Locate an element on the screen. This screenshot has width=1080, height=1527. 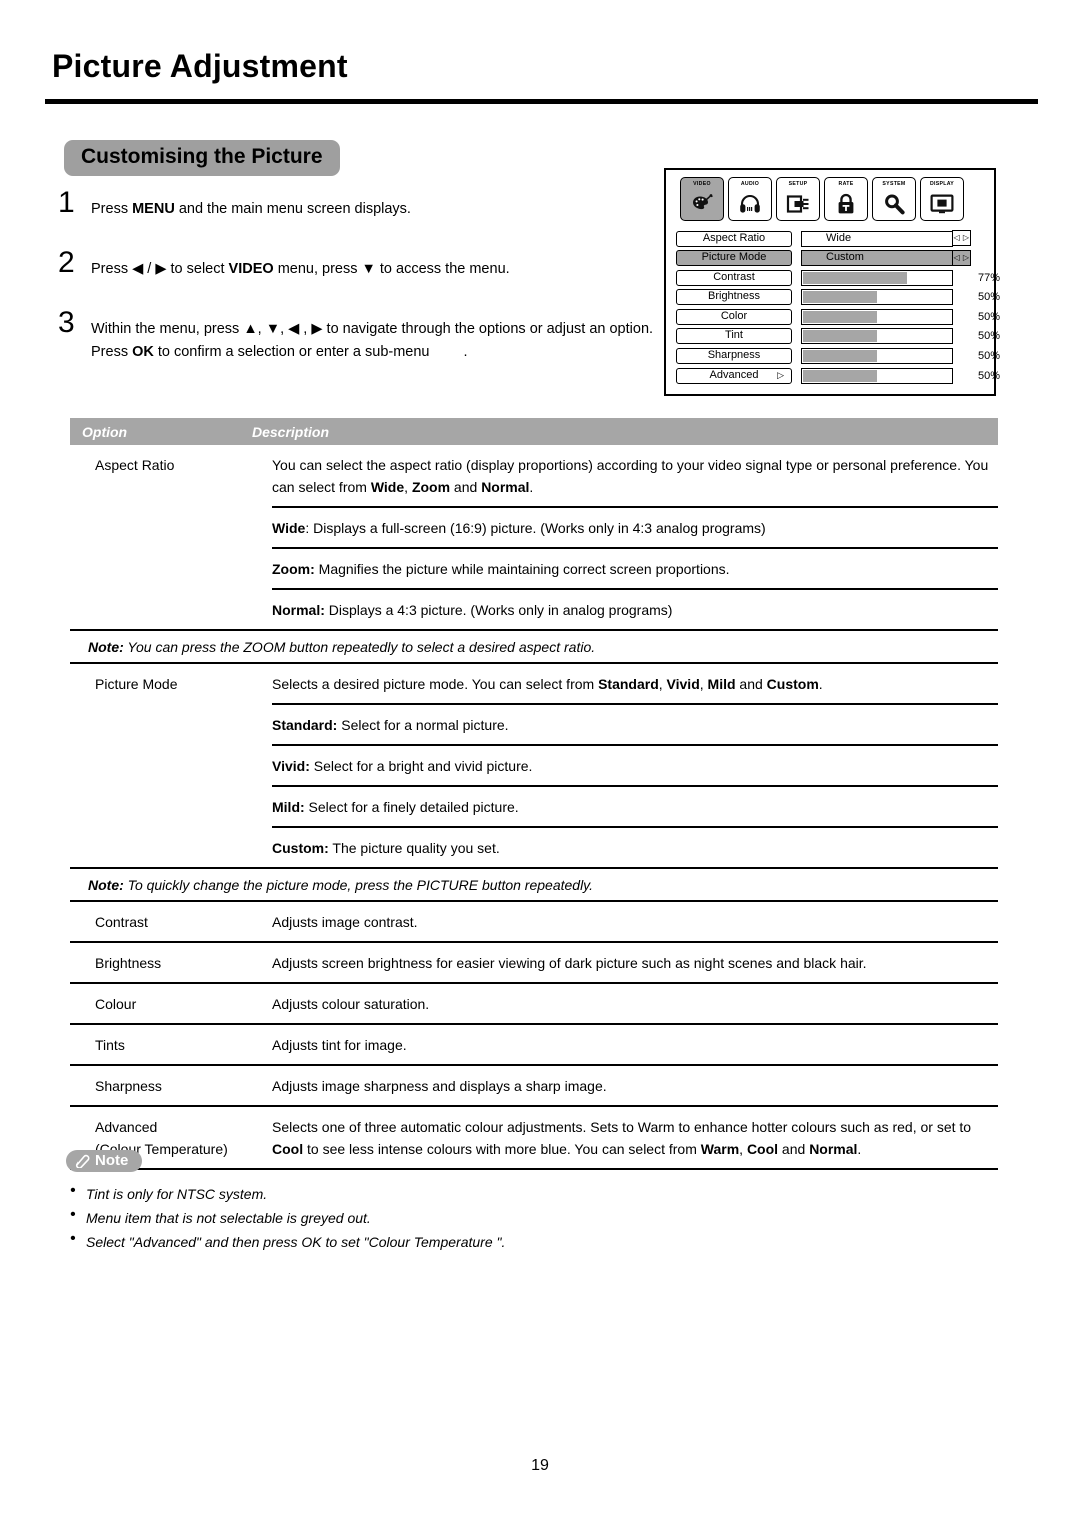
submenu-arrow-icon: ▷ is located at coordinates (780, 374).